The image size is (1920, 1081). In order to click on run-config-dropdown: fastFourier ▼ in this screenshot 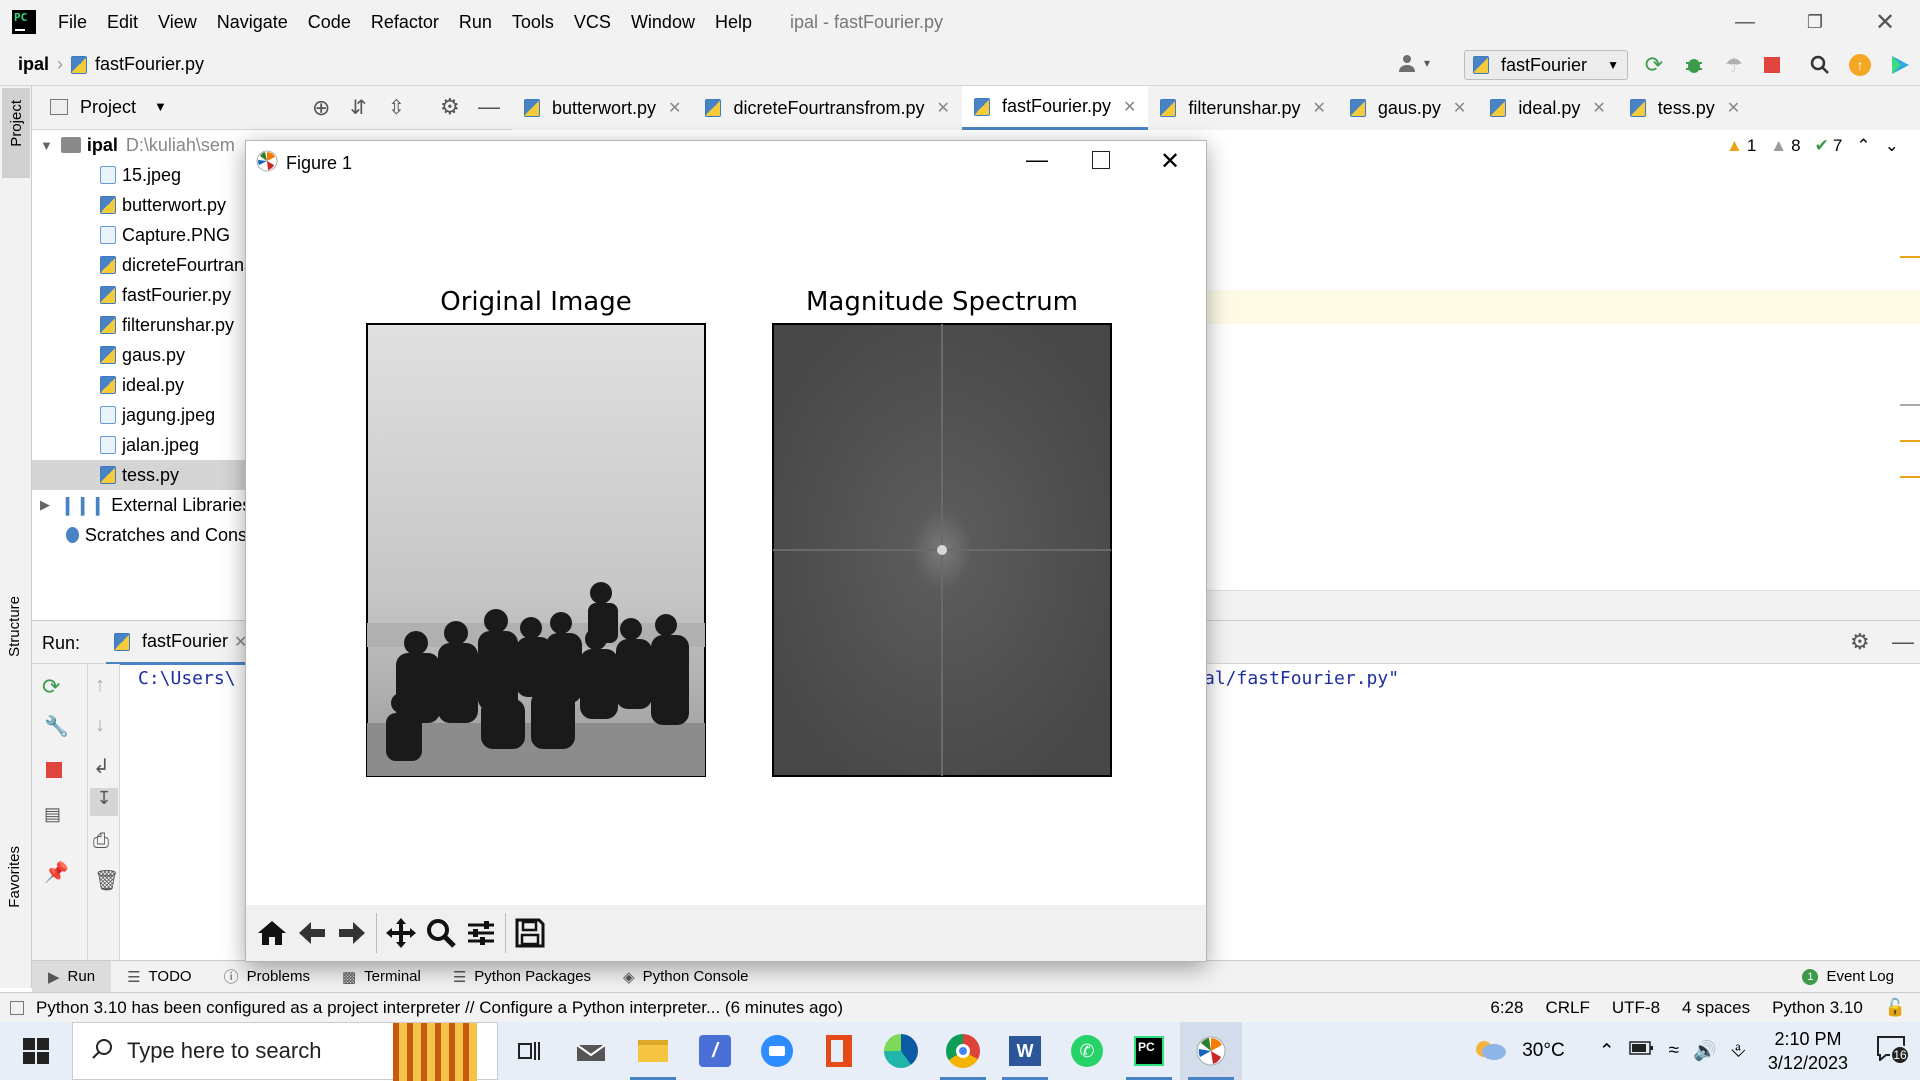, I will do `click(1546, 65)`.